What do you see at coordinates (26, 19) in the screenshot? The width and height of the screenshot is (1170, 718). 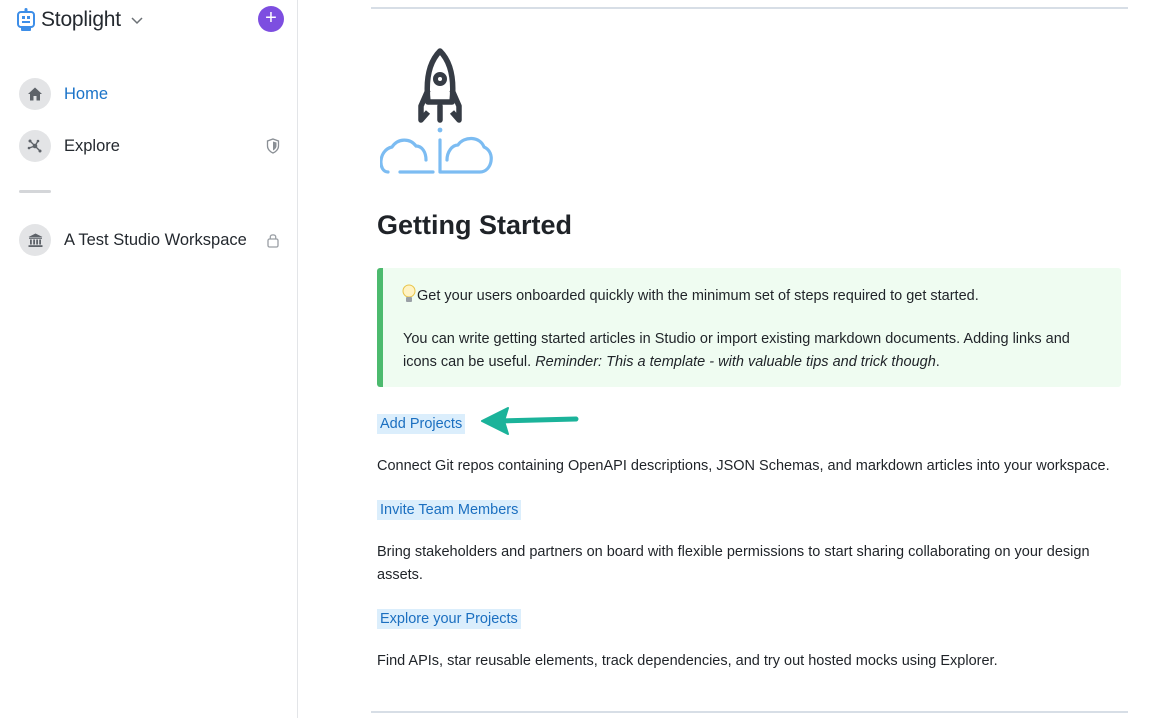 I see `stoplight-logo-icon` at bounding box center [26, 19].